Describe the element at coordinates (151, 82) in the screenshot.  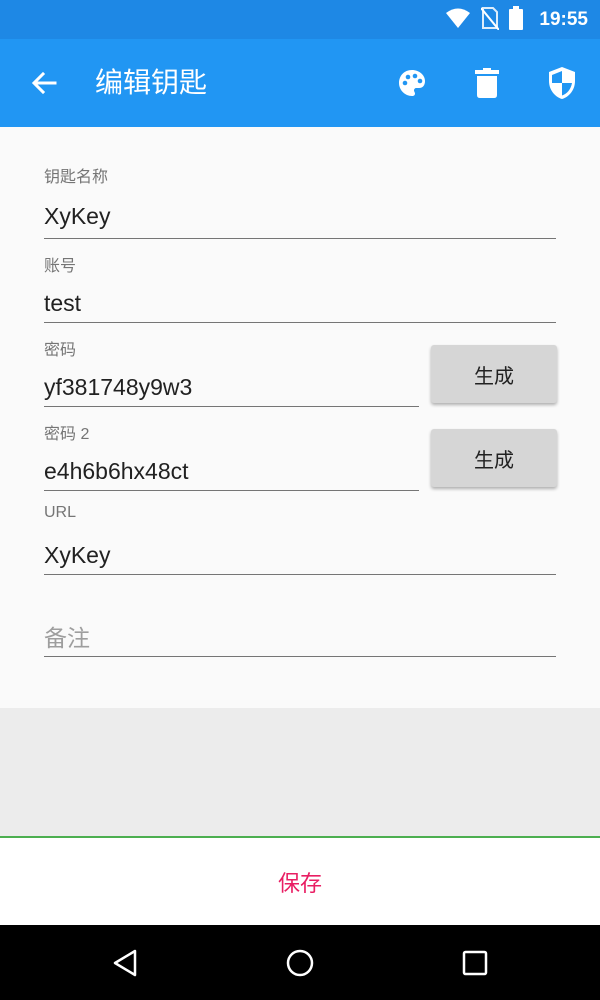
I see `page-title: 编辑钥匙` at that location.